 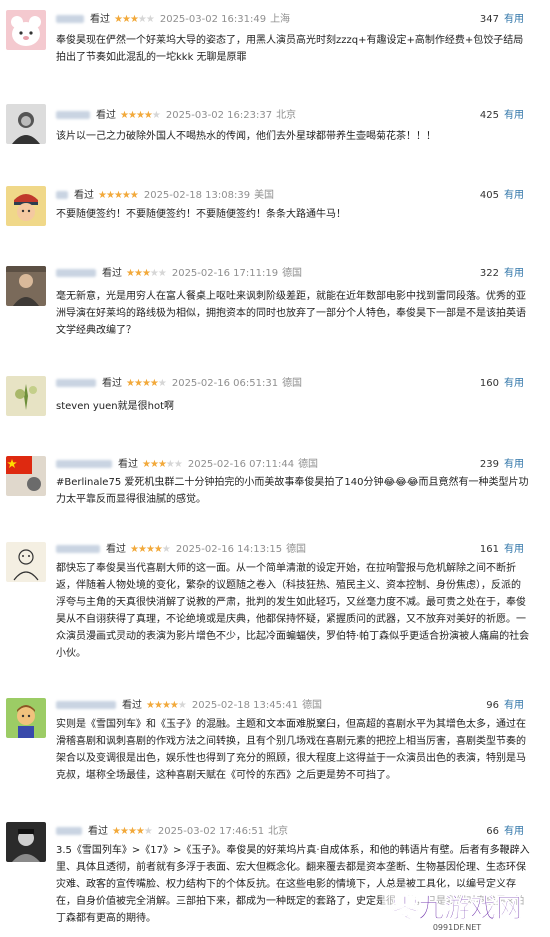 I want to click on portrait-avatar-icon, so click(x=26, y=124).